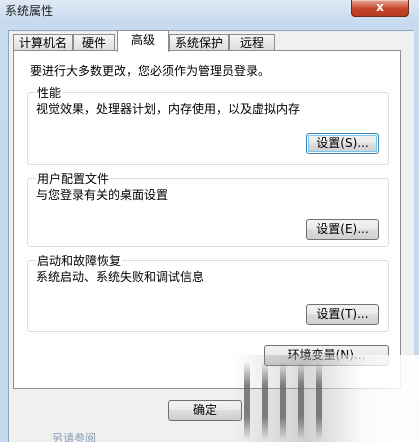  I want to click on decorative-overlay, so click(325, 398).